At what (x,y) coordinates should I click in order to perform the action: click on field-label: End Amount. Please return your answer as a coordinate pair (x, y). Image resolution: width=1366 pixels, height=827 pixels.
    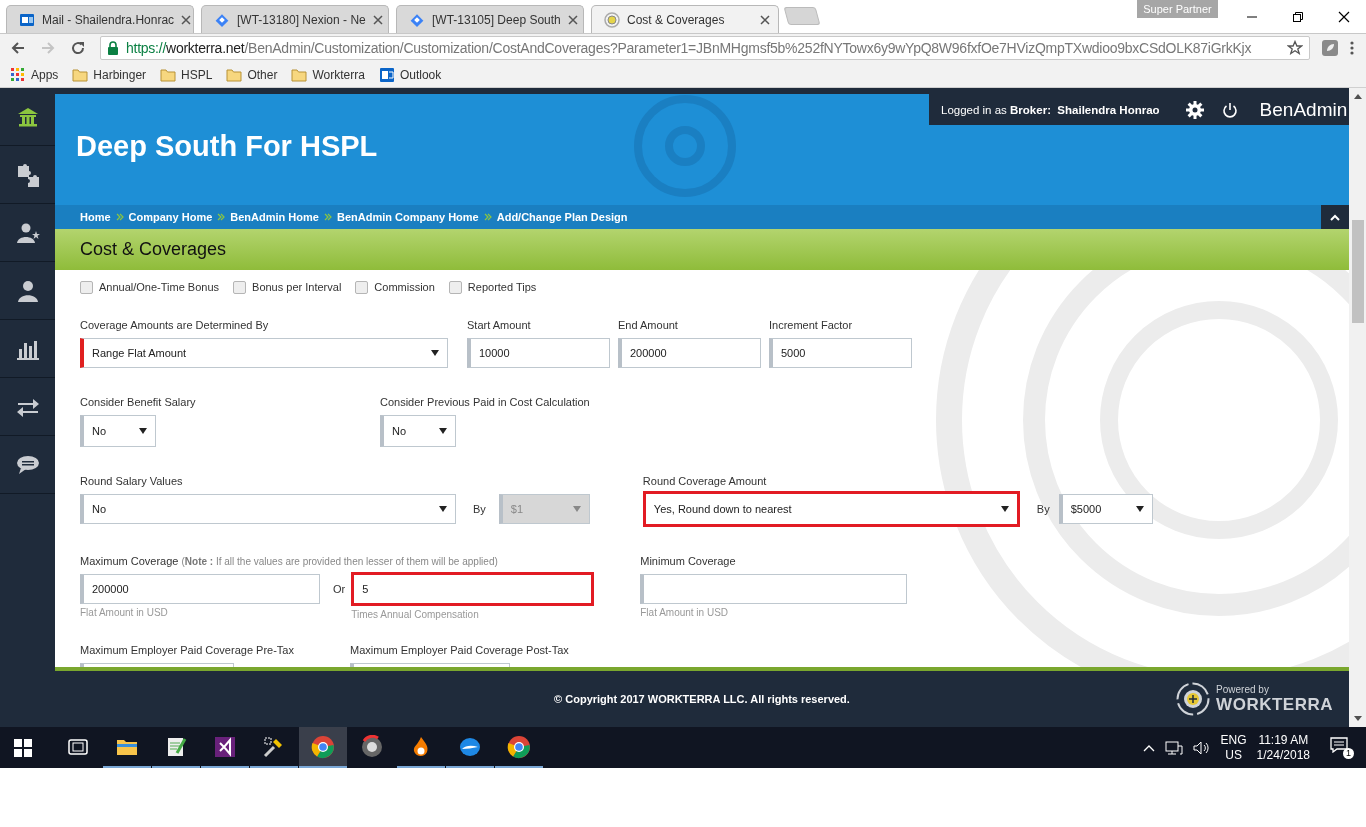
    Looking at the image, I should click on (648, 325).